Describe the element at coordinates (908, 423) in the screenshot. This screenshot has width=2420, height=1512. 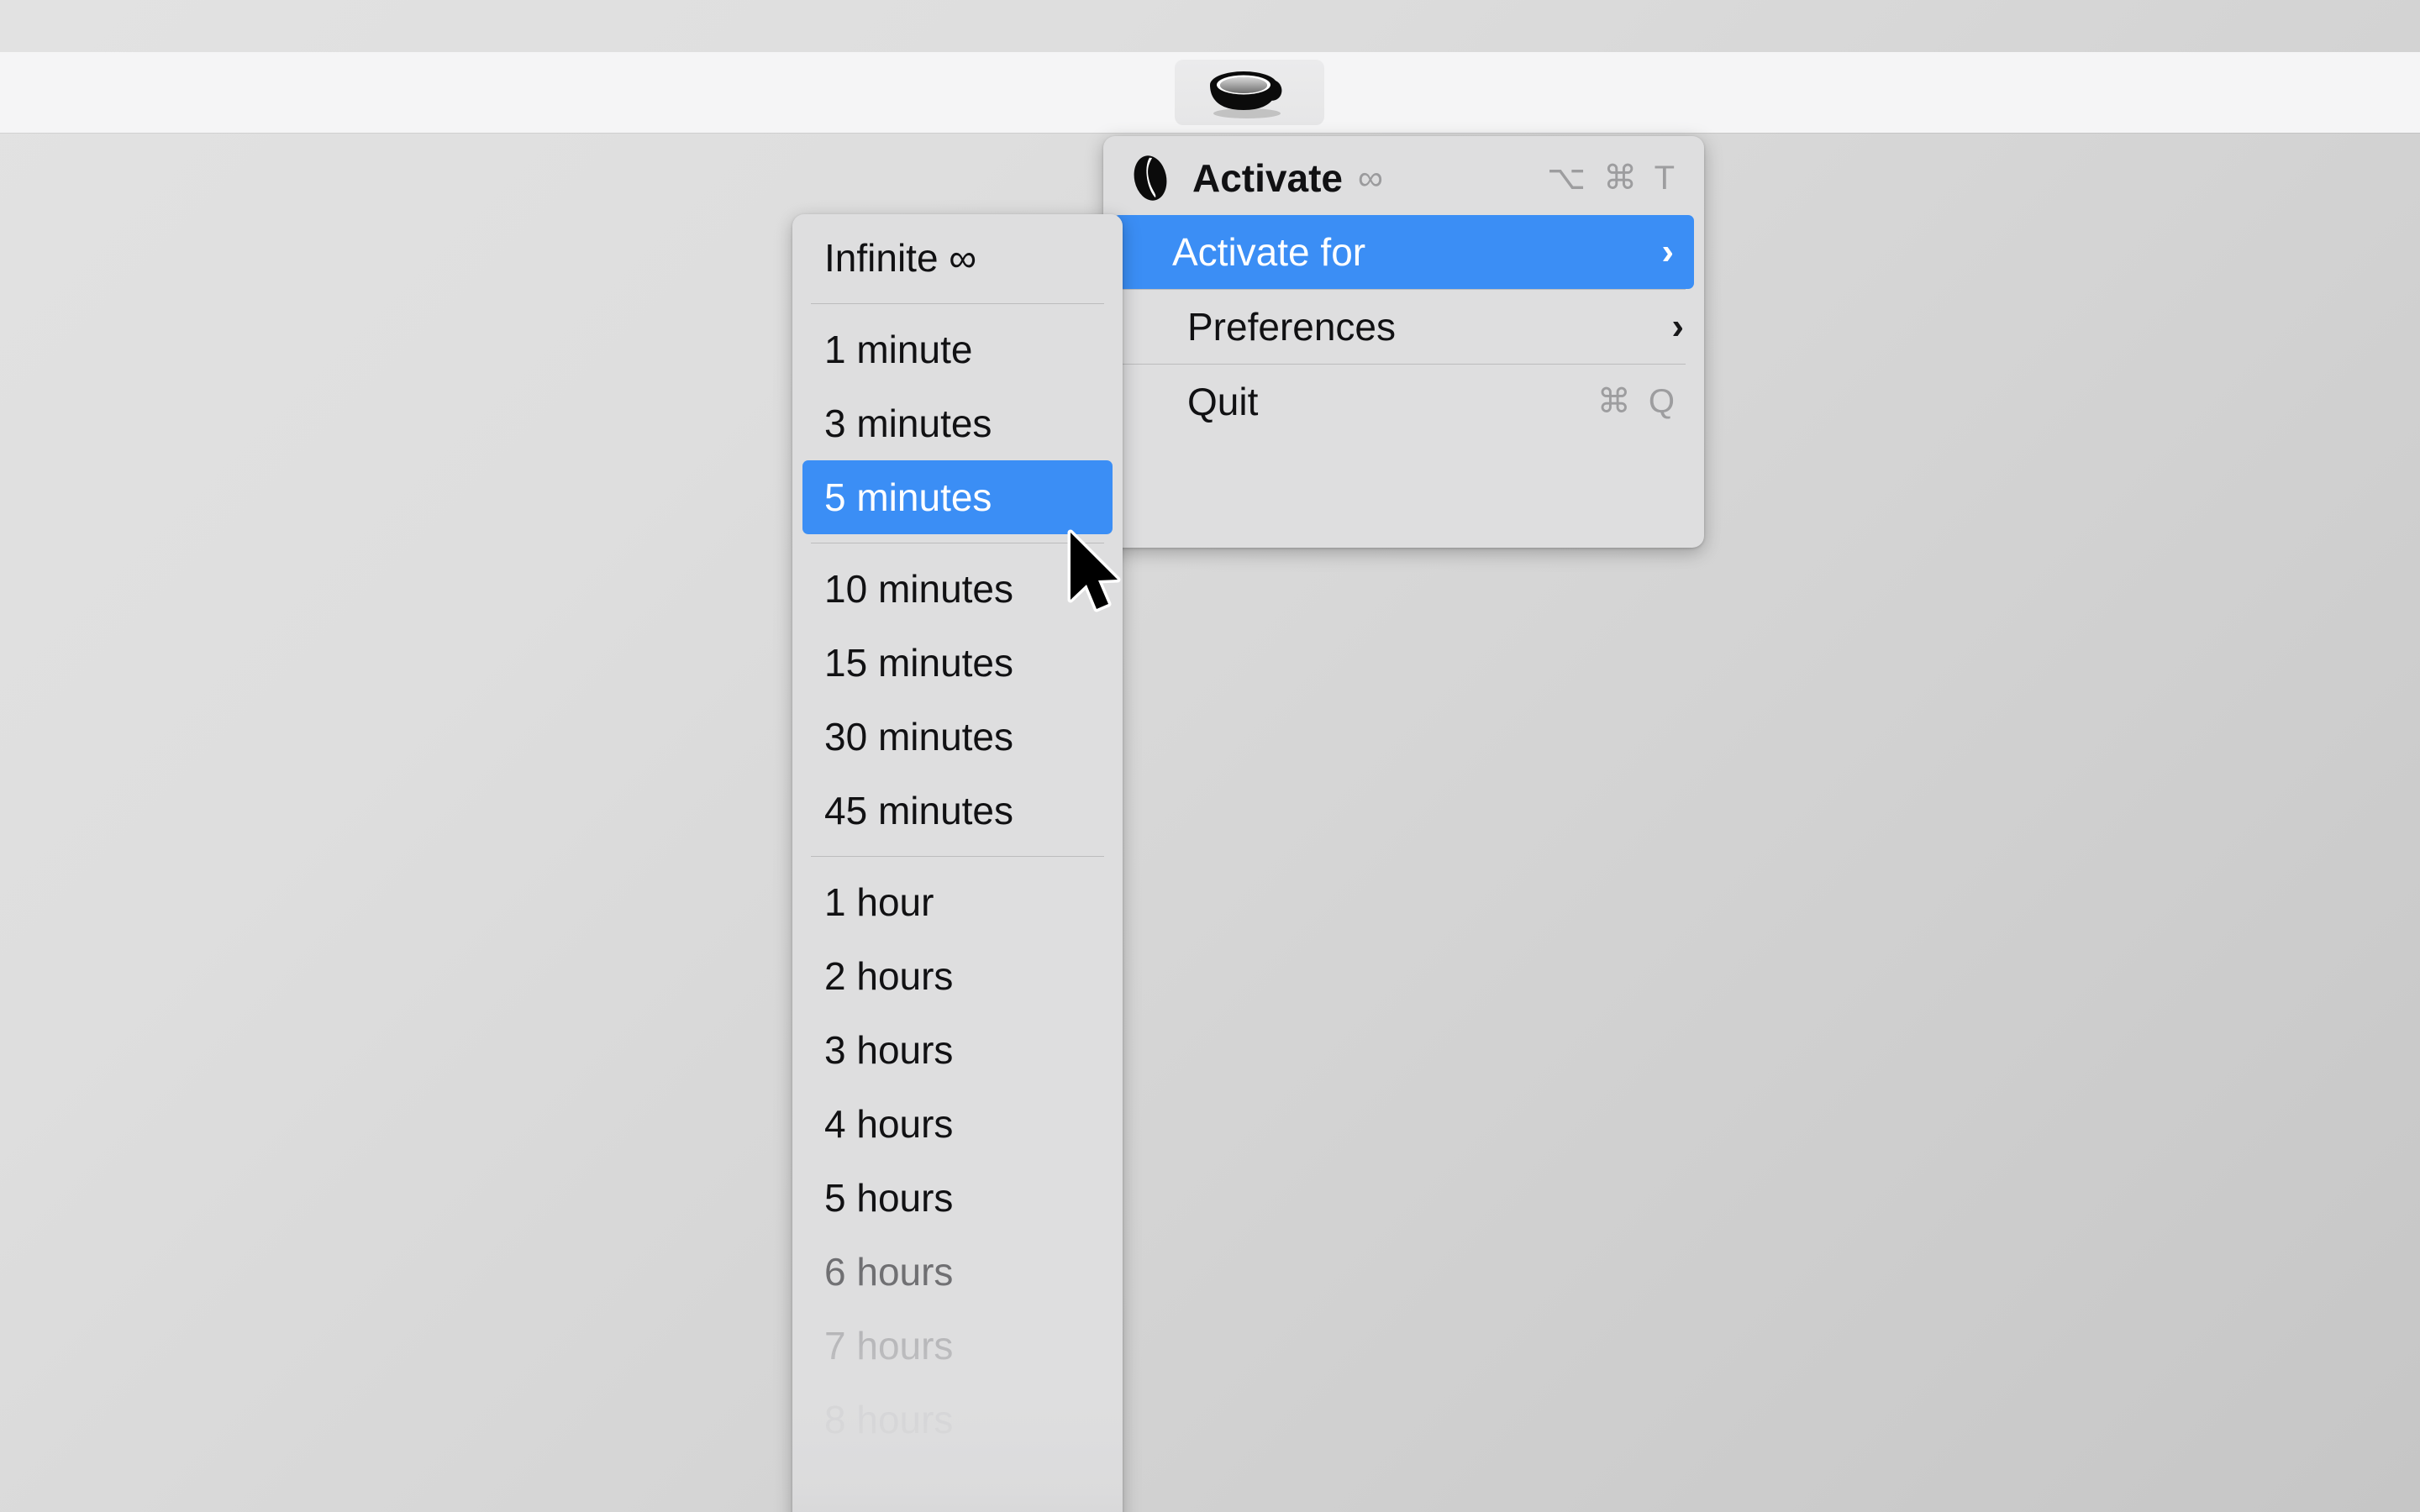
I see `duration-item-label: 3 minutes` at that location.